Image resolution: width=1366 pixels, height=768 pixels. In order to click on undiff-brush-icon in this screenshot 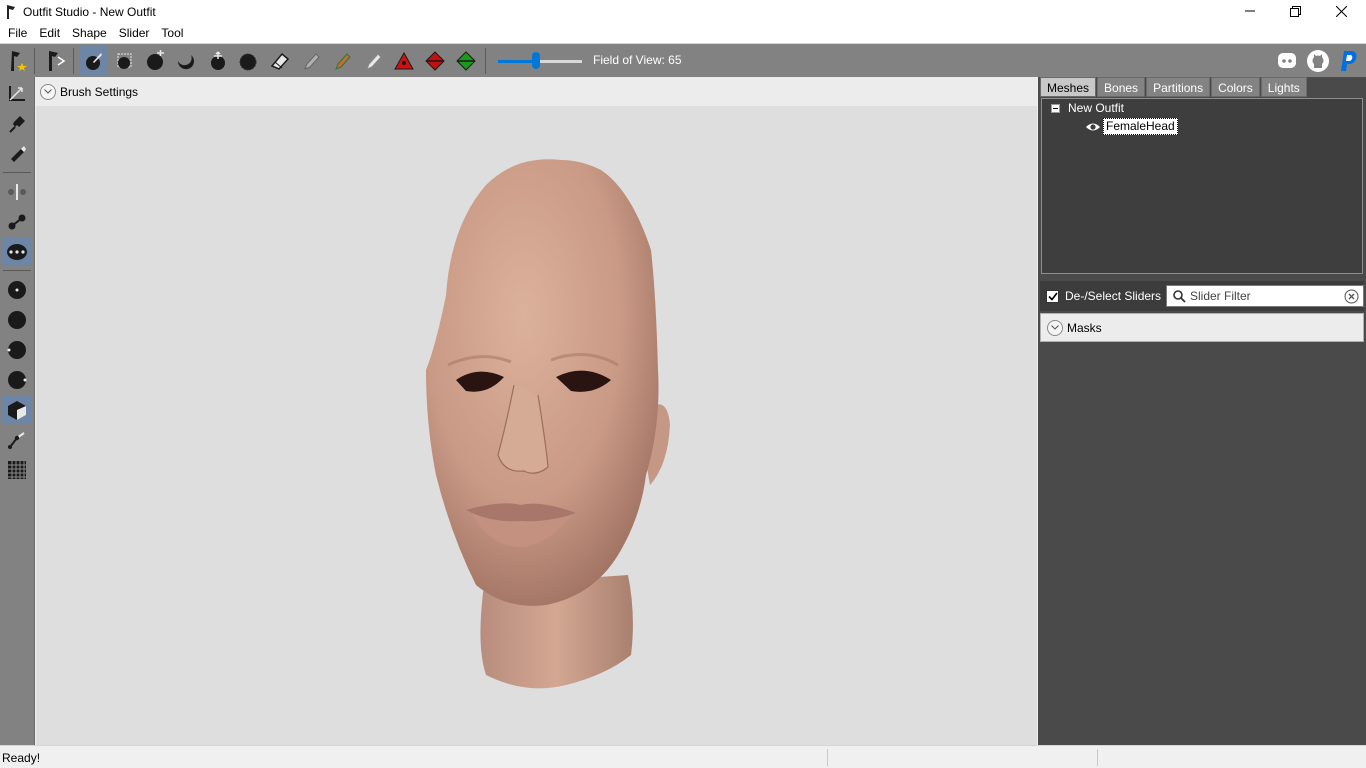, I will do `click(280, 61)`.